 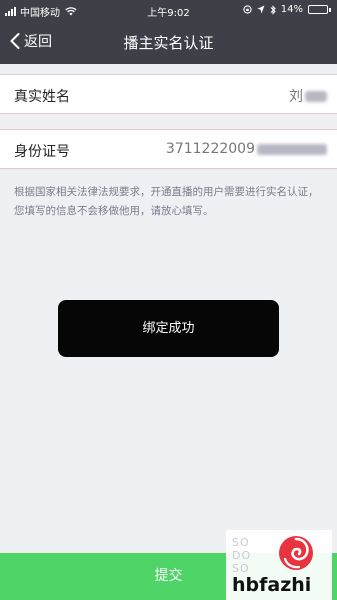 I want to click on lock-rotation-icon, so click(x=247, y=9).